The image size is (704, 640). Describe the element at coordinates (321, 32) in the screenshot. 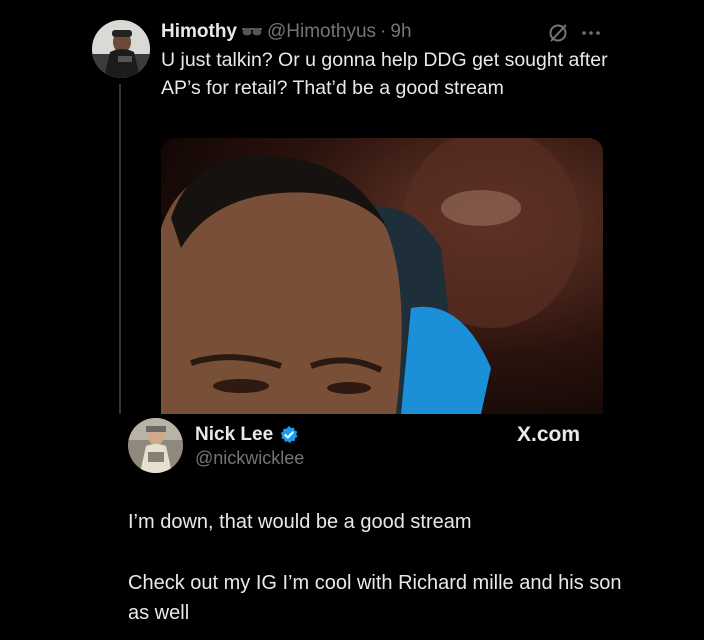

I see `author-handle: @Himothyus` at that location.